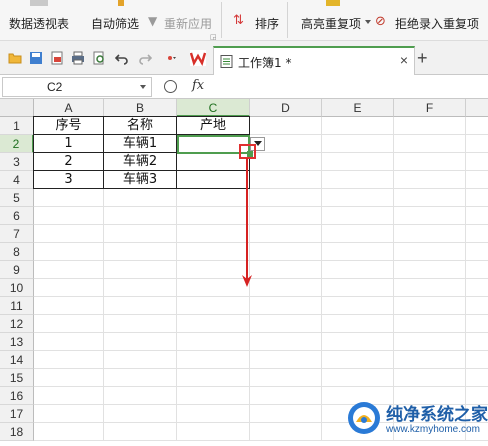 This screenshot has width=488, height=446. I want to click on row-header-11: 11, so click(17, 306).